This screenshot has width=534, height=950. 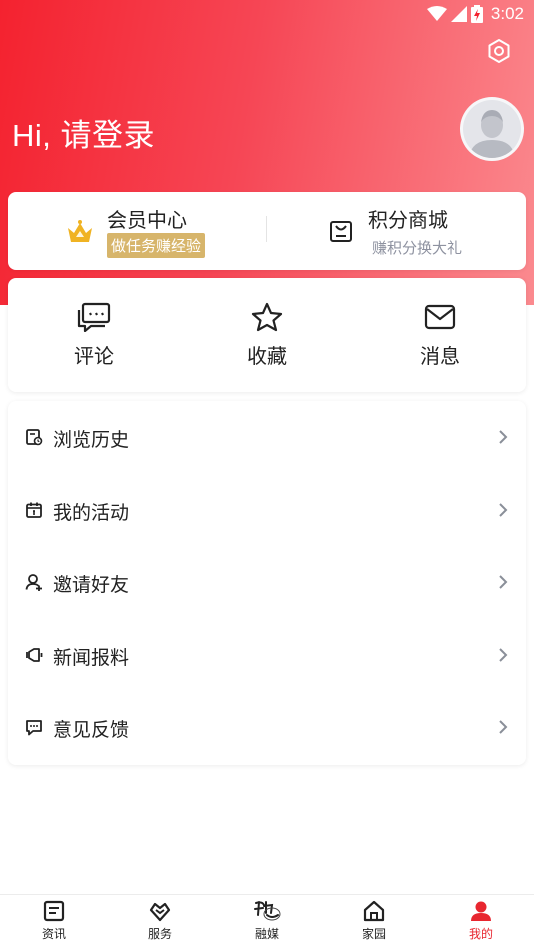 I want to click on settings-icon, so click(x=499, y=51).